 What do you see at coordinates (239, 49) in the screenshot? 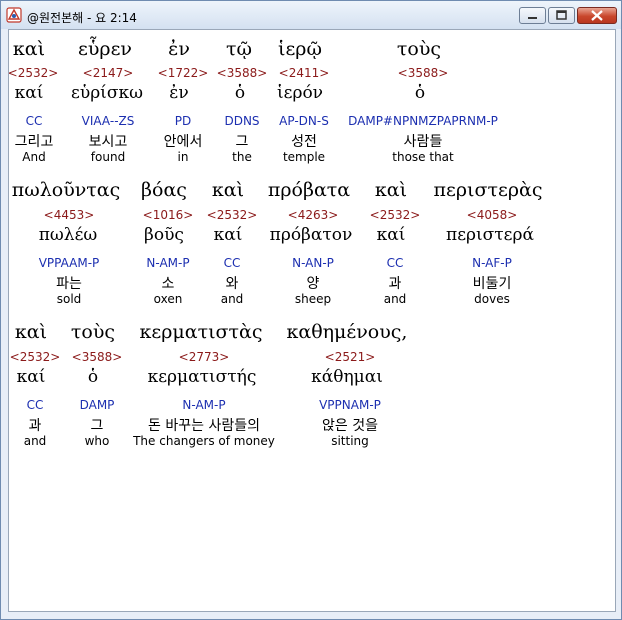
I see `greek-word: τῷ` at bounding box center [239, 49].